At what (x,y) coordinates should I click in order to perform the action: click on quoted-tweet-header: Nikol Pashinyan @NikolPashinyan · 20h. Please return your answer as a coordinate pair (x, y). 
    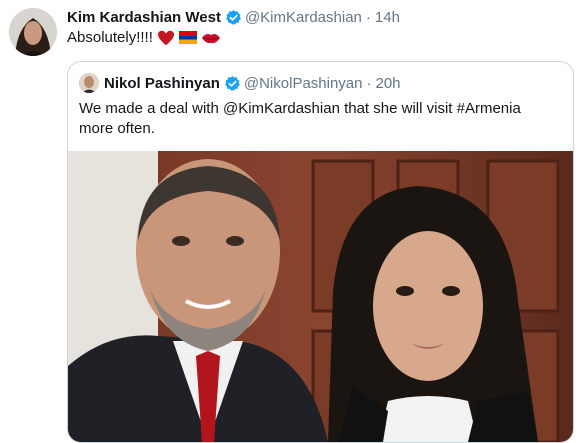
    Looking at the image, I should click on (240, 83).